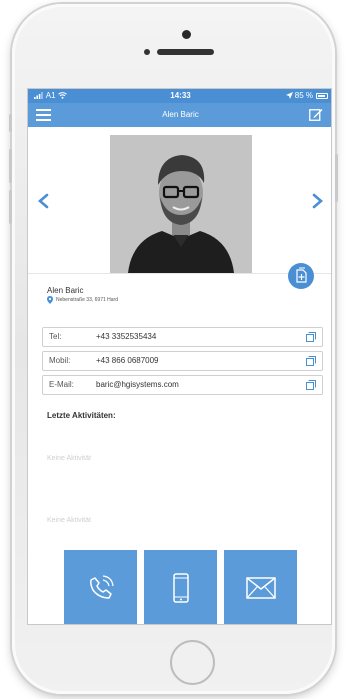  What do you see at coordinates (61, 384) in the screenshot?
I see `email-field-label: E-Mail:` at bounding box center [61, 384].